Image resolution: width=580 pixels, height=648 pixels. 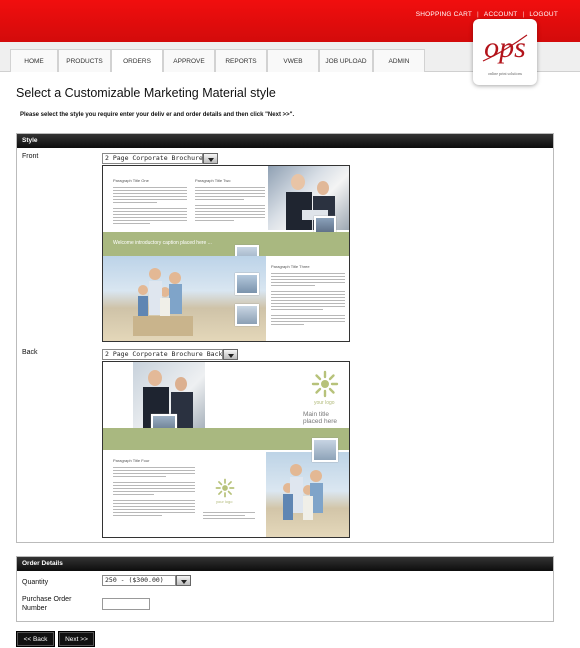 What do you see at coordinates (154, 158) in the screenshot?
I see `front-style-value: 2 Page Corporate Brochure` at bounding box center [154, 158].